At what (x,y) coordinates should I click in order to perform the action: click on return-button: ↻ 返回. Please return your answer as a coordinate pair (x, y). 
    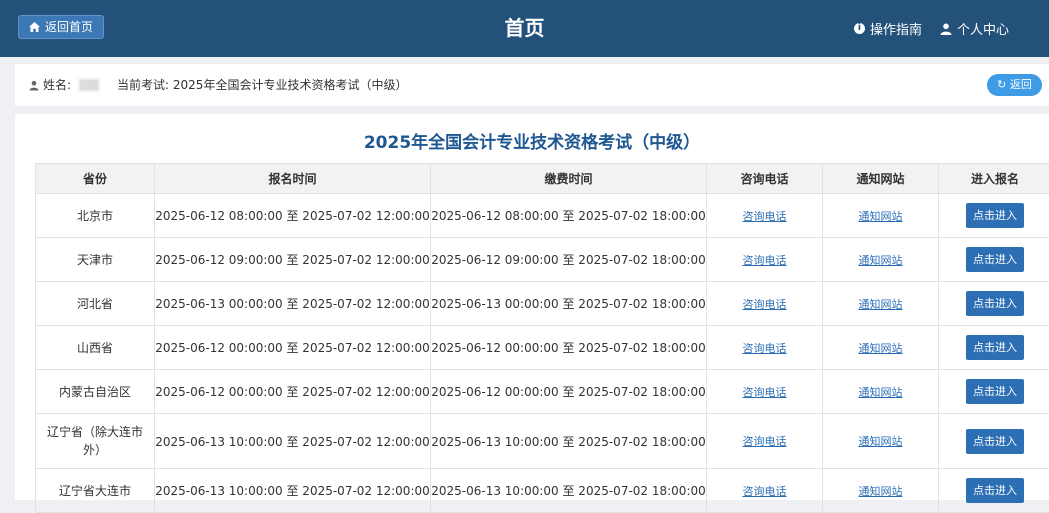
    Looking at the image, I should click on (1014, 85).